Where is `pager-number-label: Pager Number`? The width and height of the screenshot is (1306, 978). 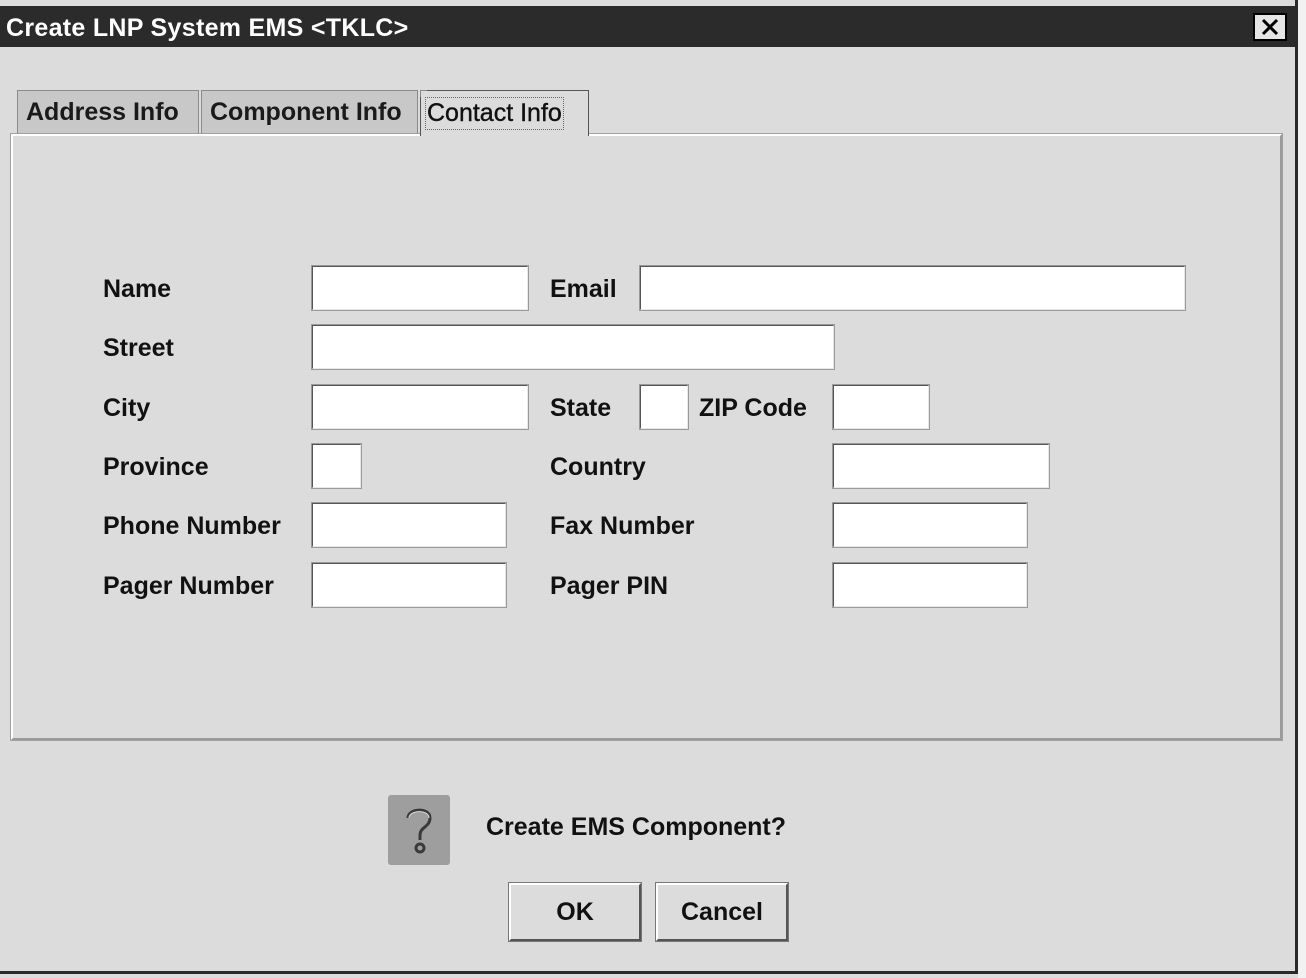
pager-number-label: Pager Number is located at coordinates (188, 586).